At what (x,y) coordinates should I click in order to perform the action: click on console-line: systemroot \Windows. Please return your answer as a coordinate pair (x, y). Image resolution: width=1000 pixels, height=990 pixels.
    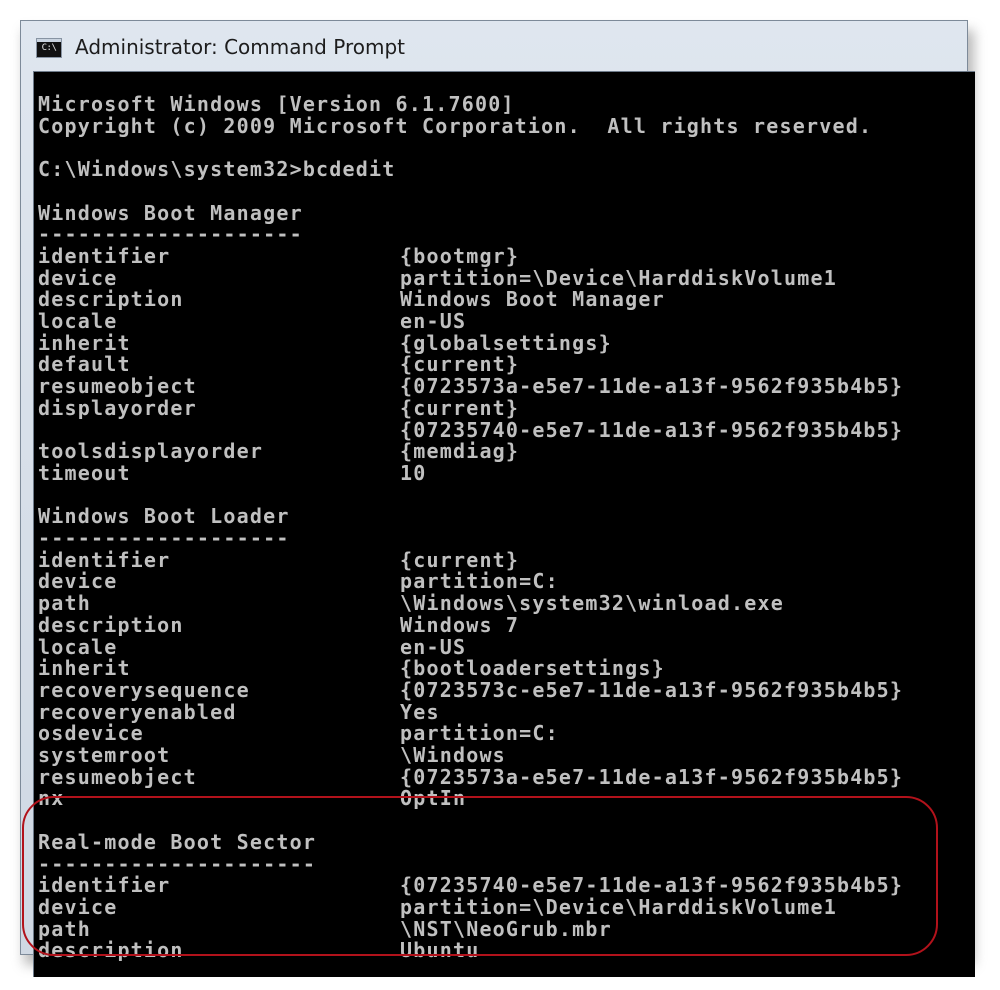
    Looking at the image, I should click on (271, 755).